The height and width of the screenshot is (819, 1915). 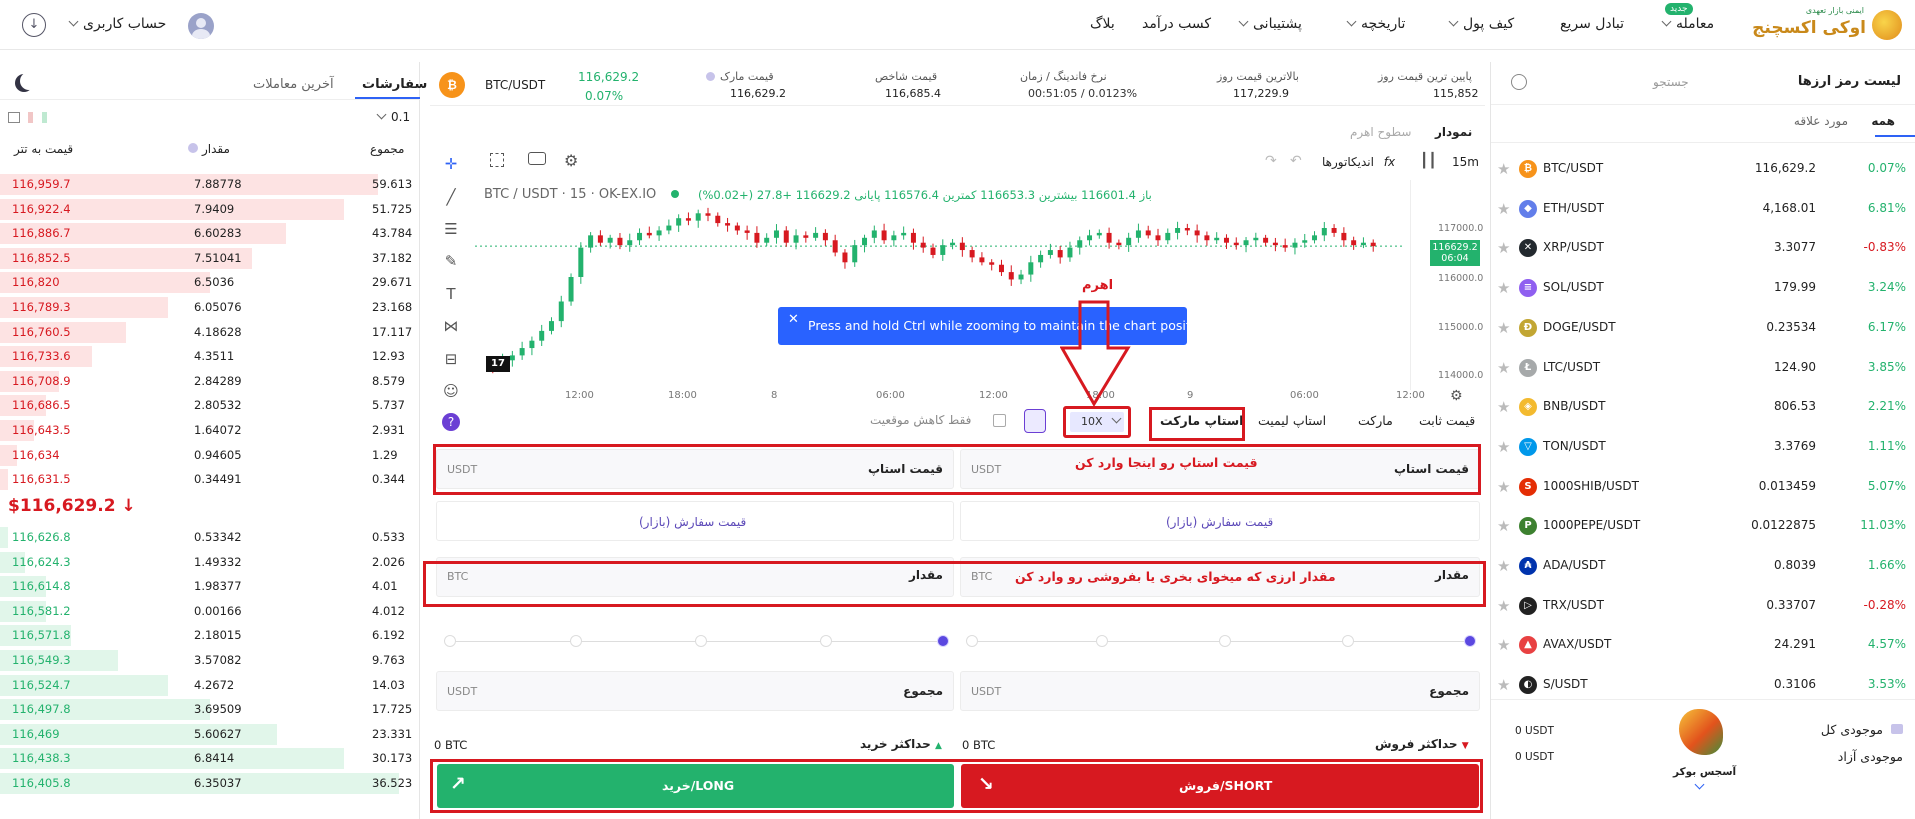 What do you see at coordinates (1270, 24) in the screenshot?
I see `nav-support: پشتیبانی` at bounding box center [1270, 24].